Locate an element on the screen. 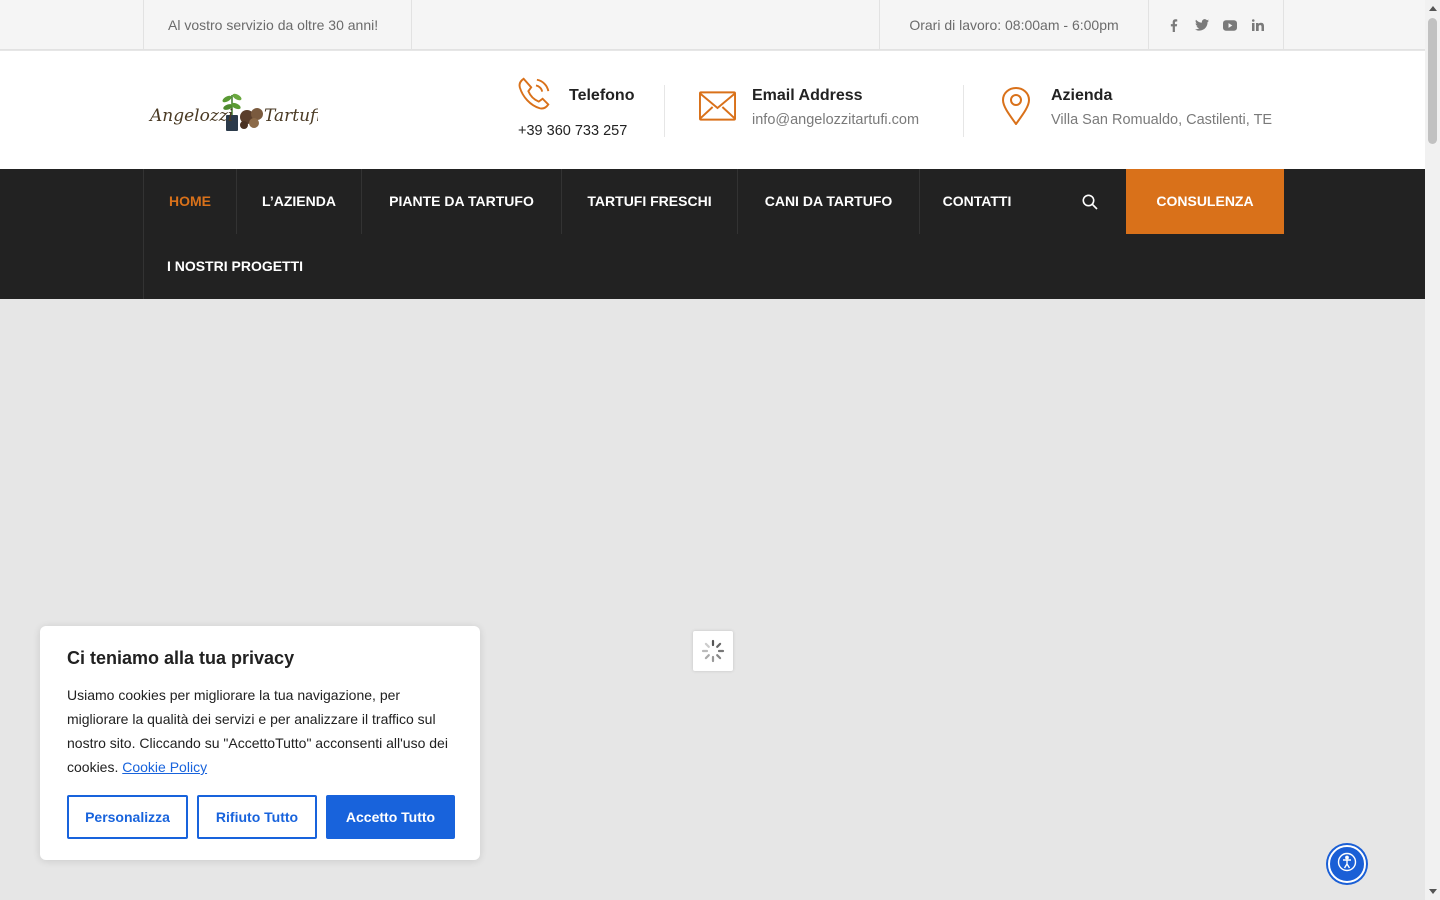 The height and width of the screenshot is (900, 1440). customize-button: Personalizza is located at coordinates (127, 817).